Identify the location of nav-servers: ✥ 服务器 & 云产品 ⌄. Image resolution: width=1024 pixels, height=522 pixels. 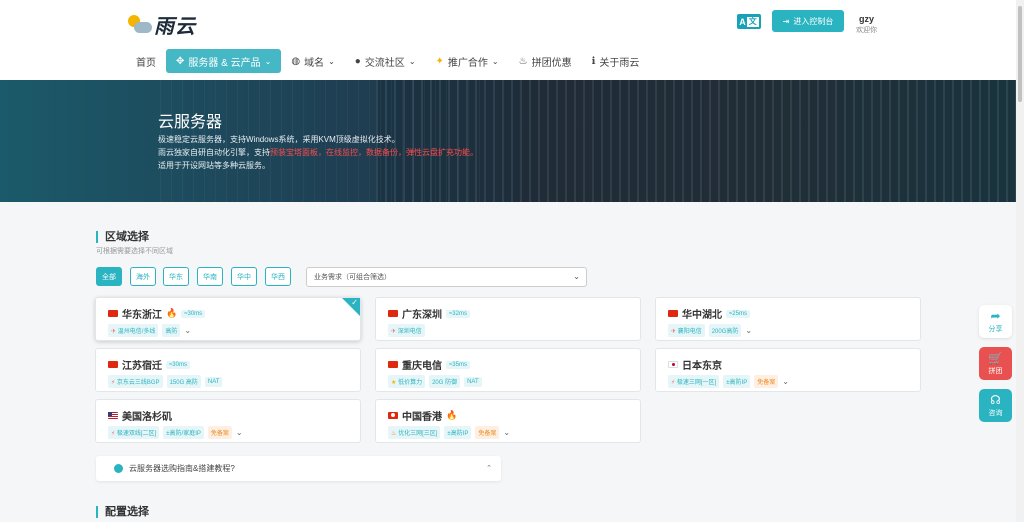
(224, 61).